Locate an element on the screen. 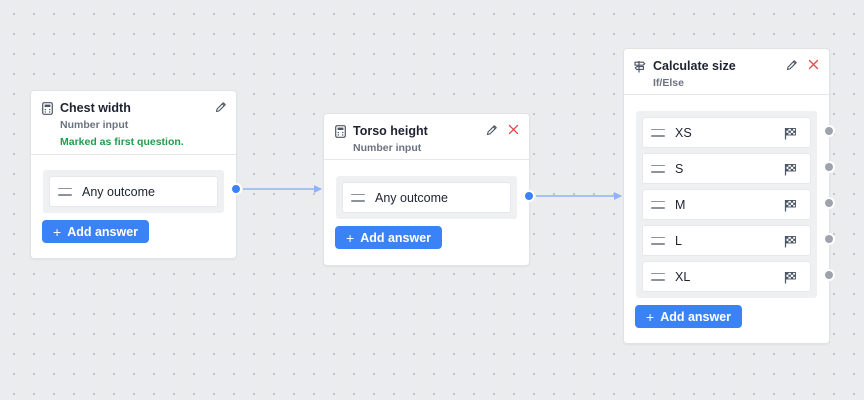 The width and height of the screenshot is (864, 400). answer-item: XL is located at coordinates (726, 276).